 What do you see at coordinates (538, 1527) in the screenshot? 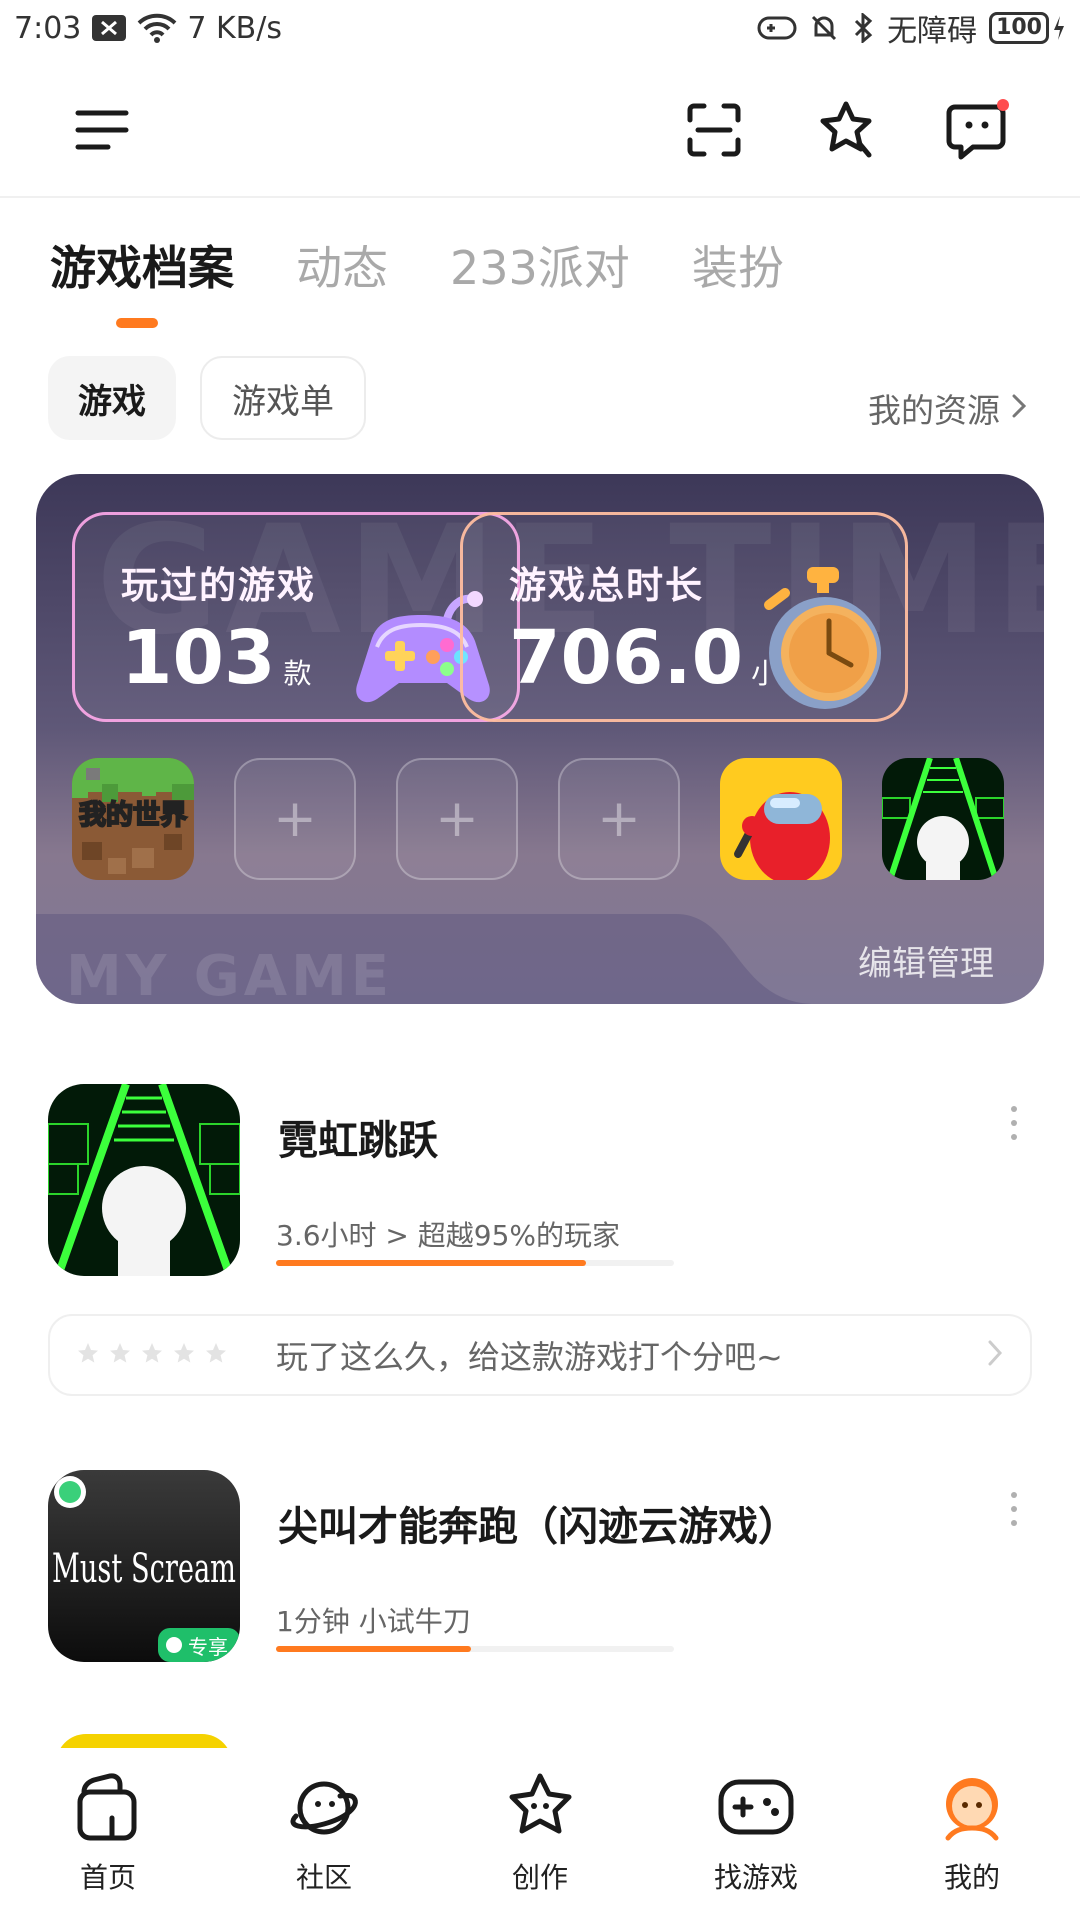
I see `game-title: 尖叫才能奔跑（闪迹云游戏）` at bounding box center [538, 1527].